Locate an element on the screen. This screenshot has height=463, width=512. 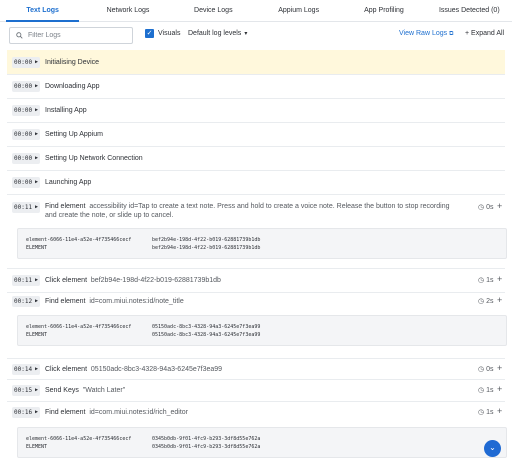
tab-issues-detected: Issues Detected (0) is located at coordinates (469, 10).